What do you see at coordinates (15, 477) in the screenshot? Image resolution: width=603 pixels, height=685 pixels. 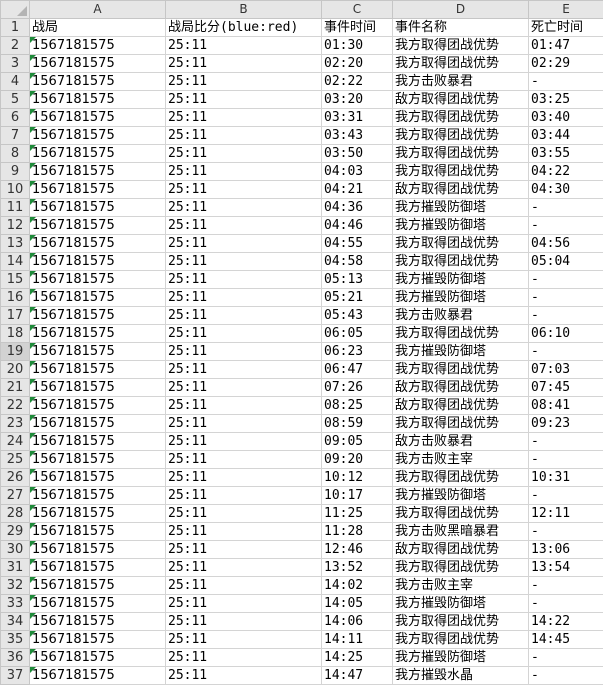 I see `row-header: 26` at bounding box center [15, 477].